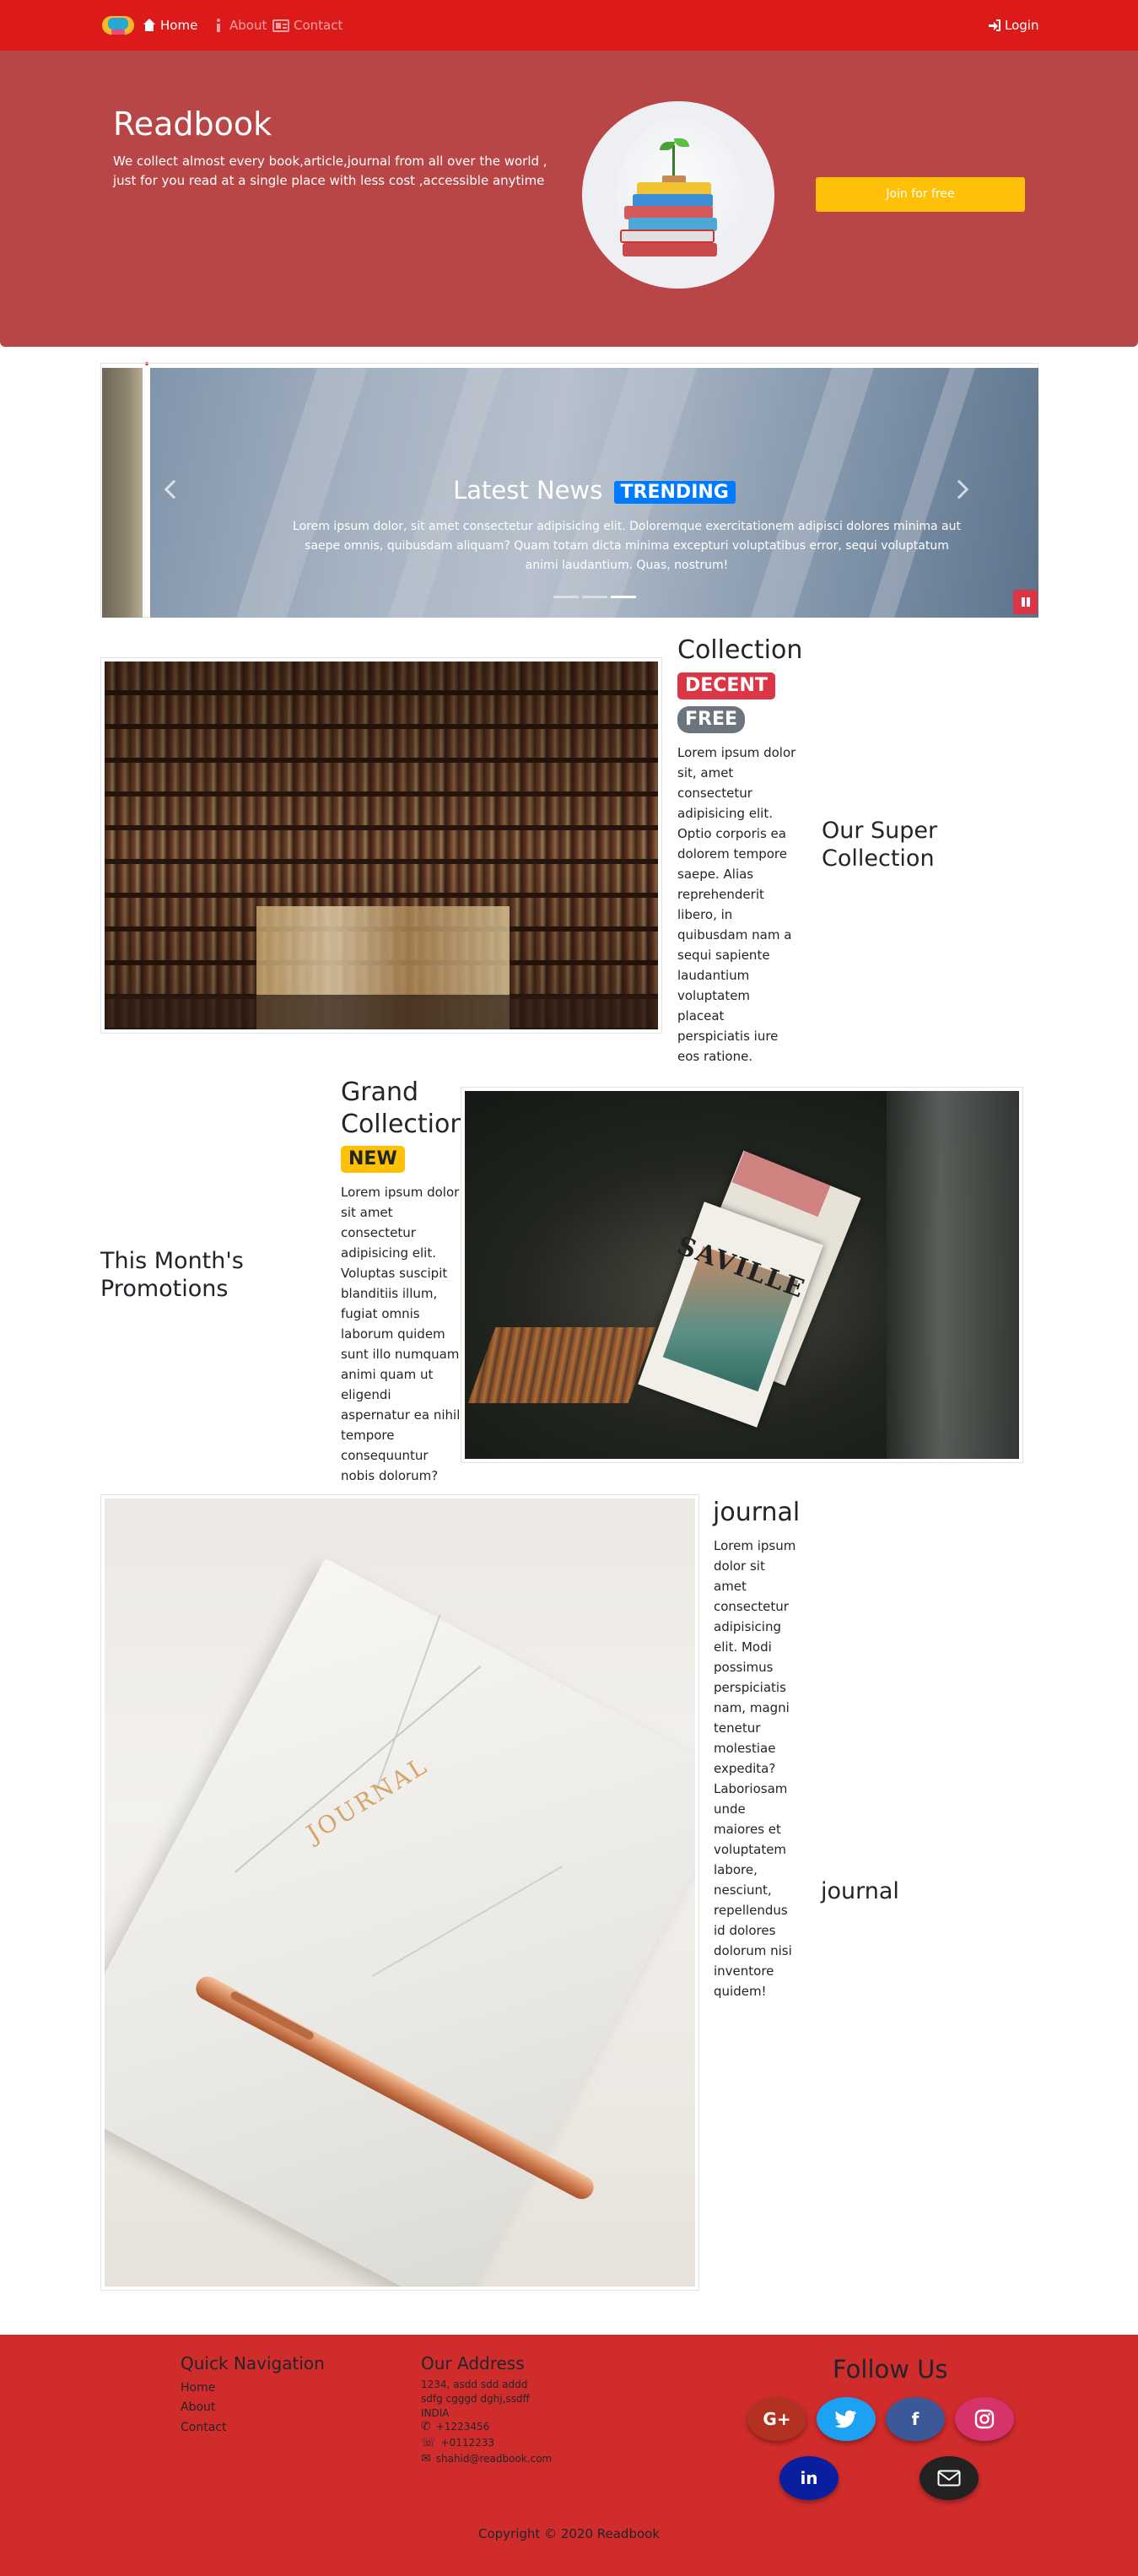  I want to click on facebook-label: f, so click(915, 2419).